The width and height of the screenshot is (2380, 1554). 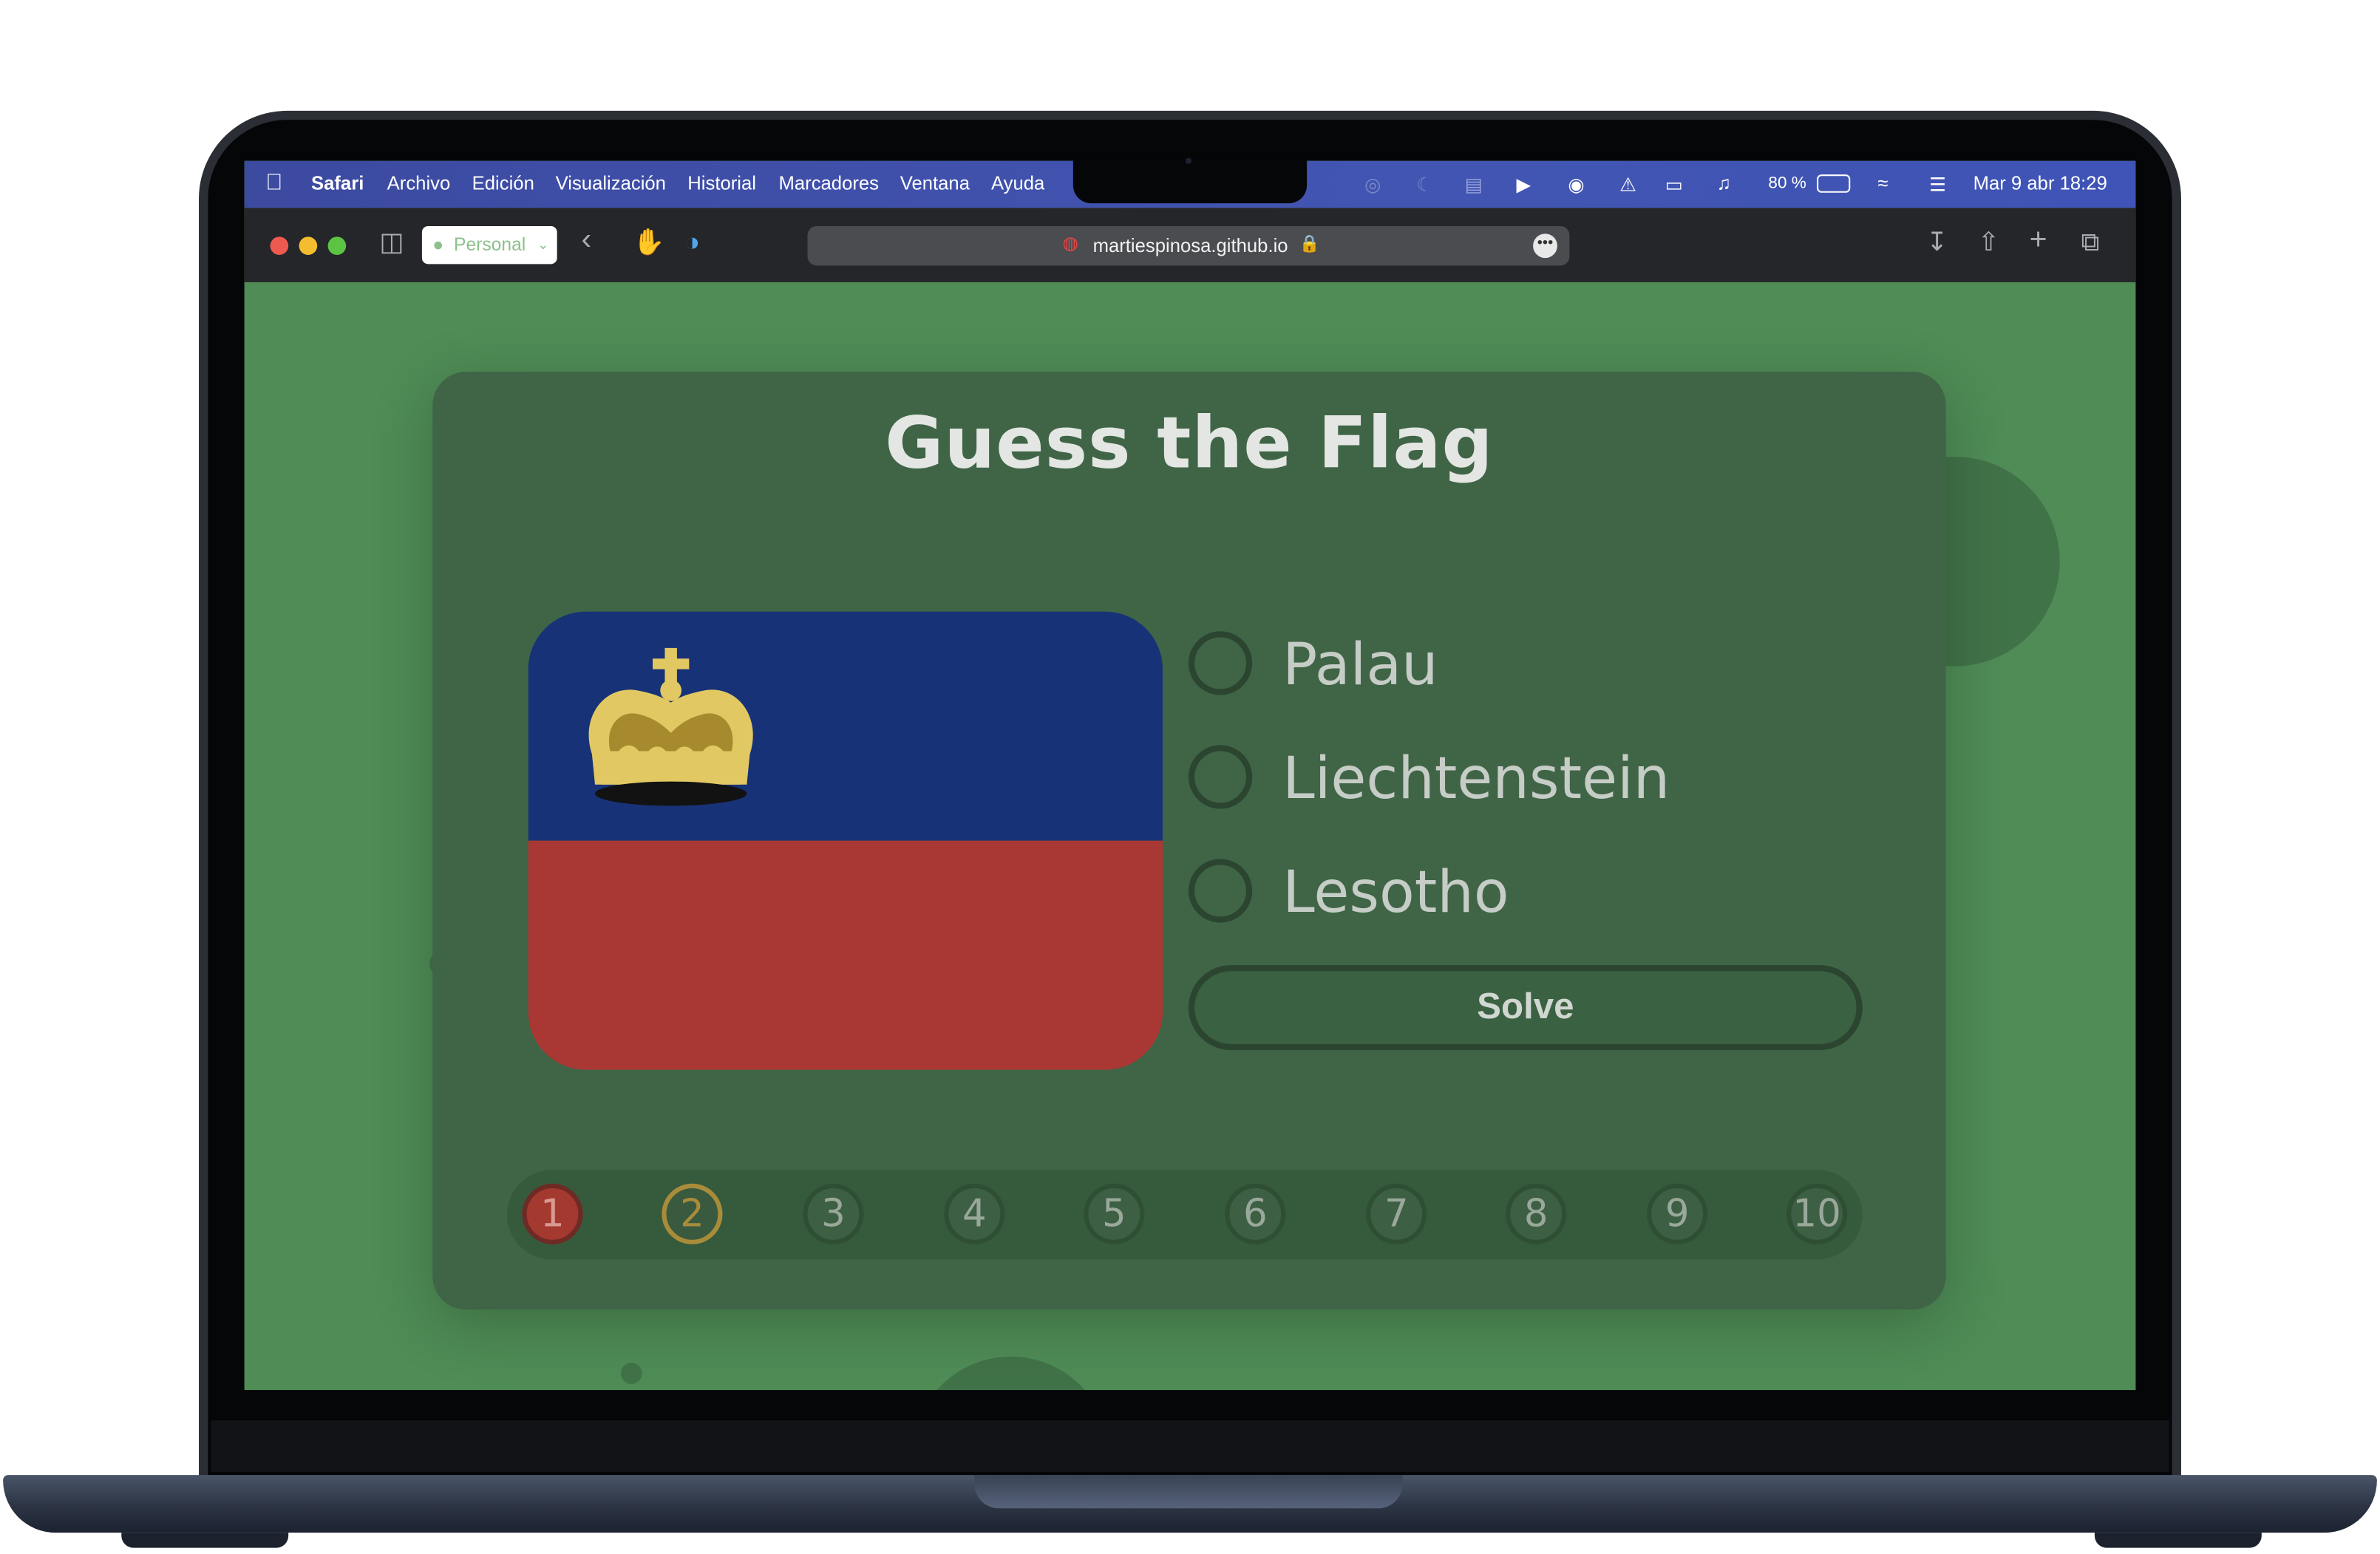 I want to click on profile-button: ● Personal ⌄, so click(x=489, y=245).